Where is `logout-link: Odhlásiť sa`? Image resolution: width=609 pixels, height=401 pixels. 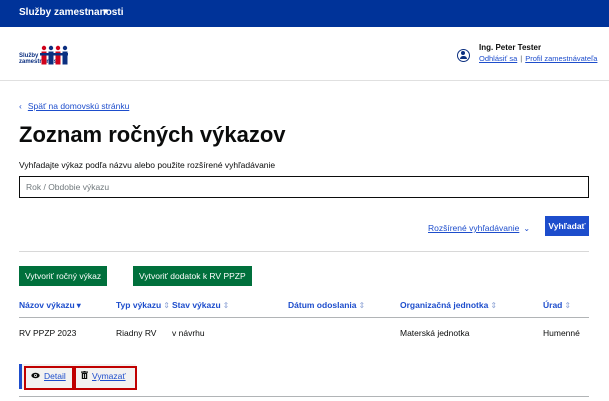 logout-link: Odhlásiť sa is located at coordinates (498, 58).